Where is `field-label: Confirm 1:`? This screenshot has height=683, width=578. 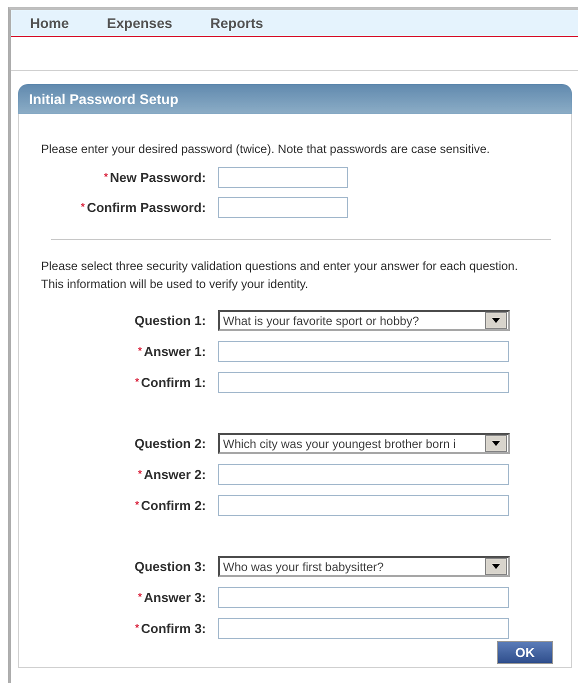 field-label: Confirm 1: is located at coordinates (173, 382).